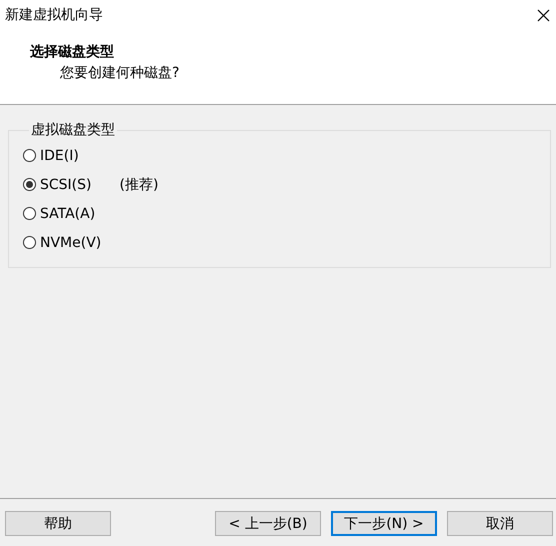 This screenshot has width=556, height=546. Describe the element at coordinates (384, 523) in the screenshot. I see `wizard-button: 下一步(N) >` at that location.